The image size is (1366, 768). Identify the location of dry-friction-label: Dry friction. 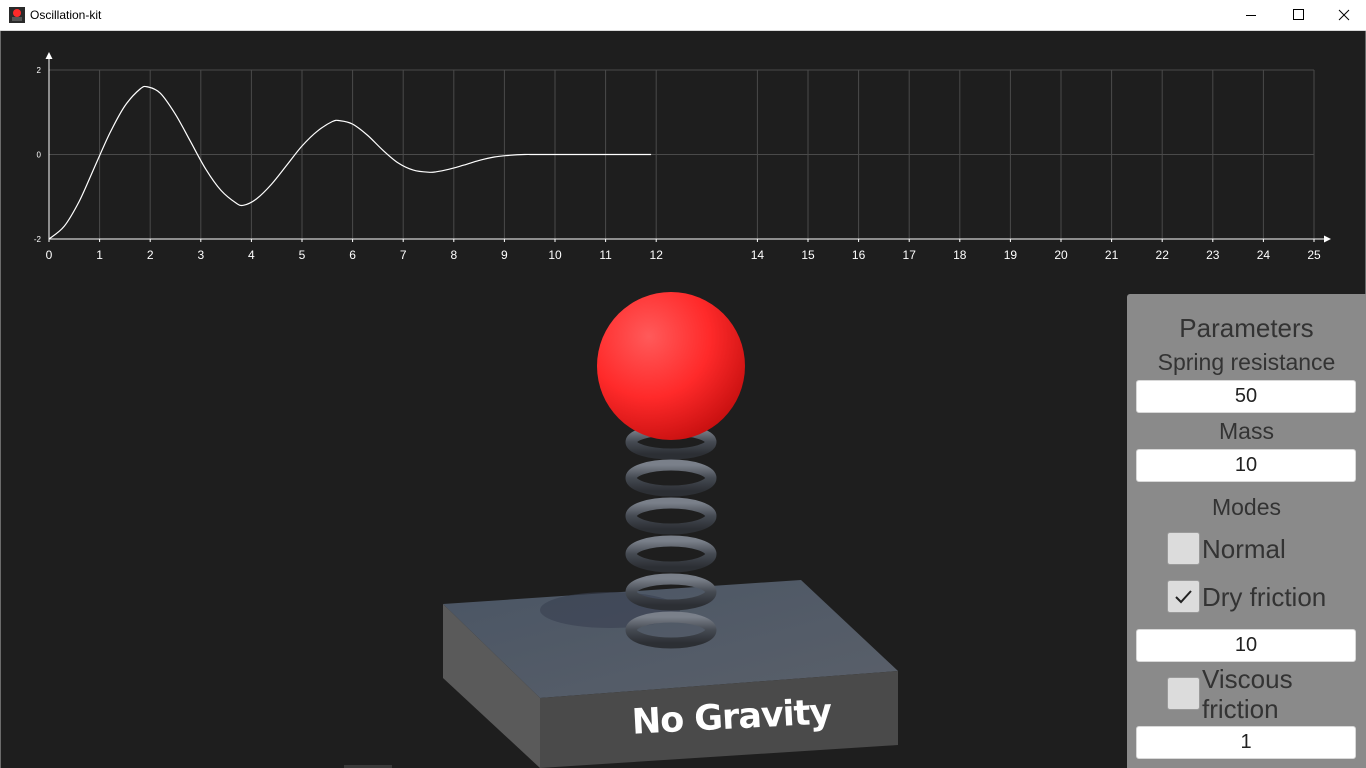
(1264, 597).